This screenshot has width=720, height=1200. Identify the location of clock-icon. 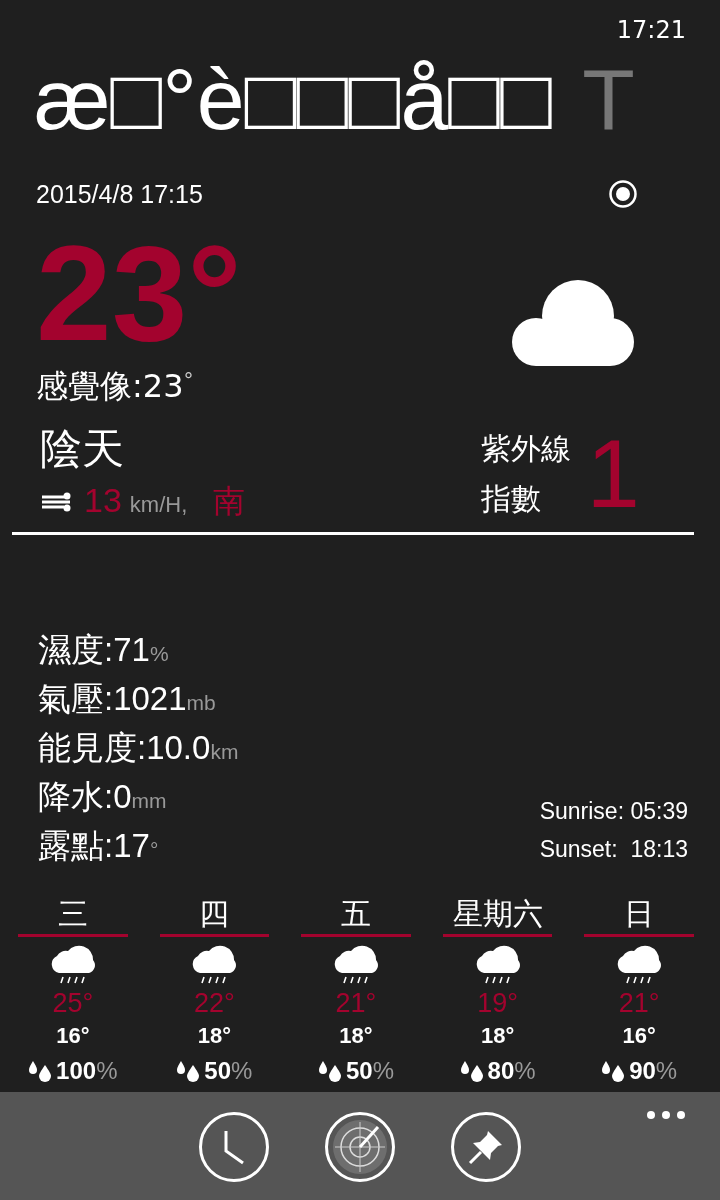
(234, 1147).